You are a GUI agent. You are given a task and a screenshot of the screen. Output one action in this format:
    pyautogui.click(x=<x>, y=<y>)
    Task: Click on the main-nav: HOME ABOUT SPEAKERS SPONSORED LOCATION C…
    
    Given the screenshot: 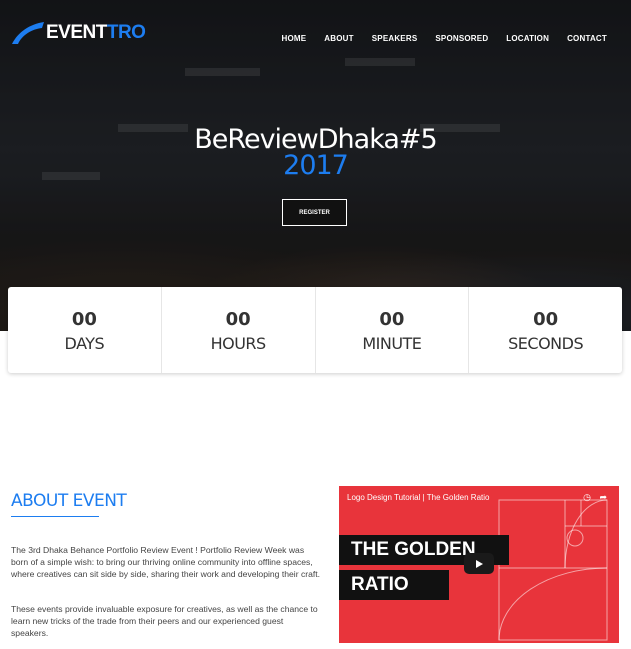 What is the action you would take?
    pyautogui.click(x=435, y=38)
    